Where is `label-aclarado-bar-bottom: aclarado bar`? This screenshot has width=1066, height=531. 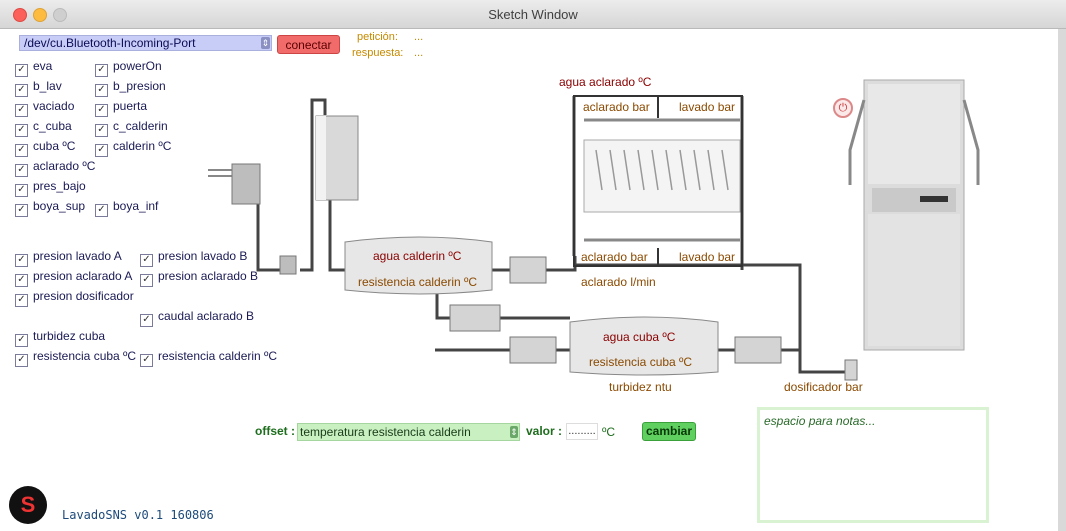
label-aclarado-bar-bottom: aclarado bar is located at coordinates (614, 257).